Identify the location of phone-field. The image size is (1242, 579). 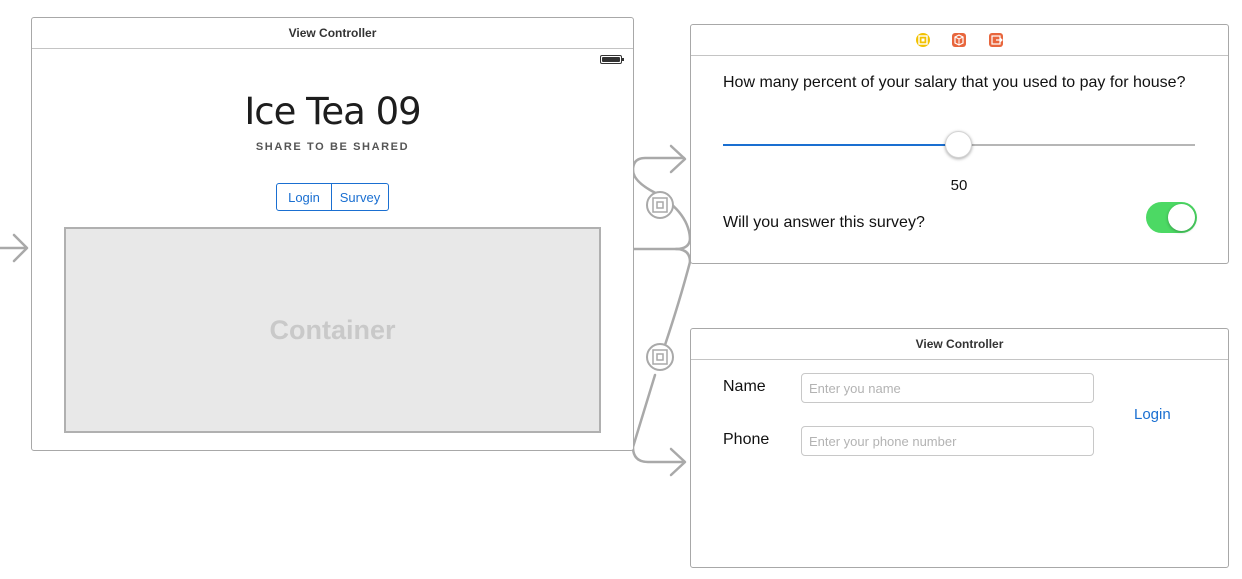
(947, 441).